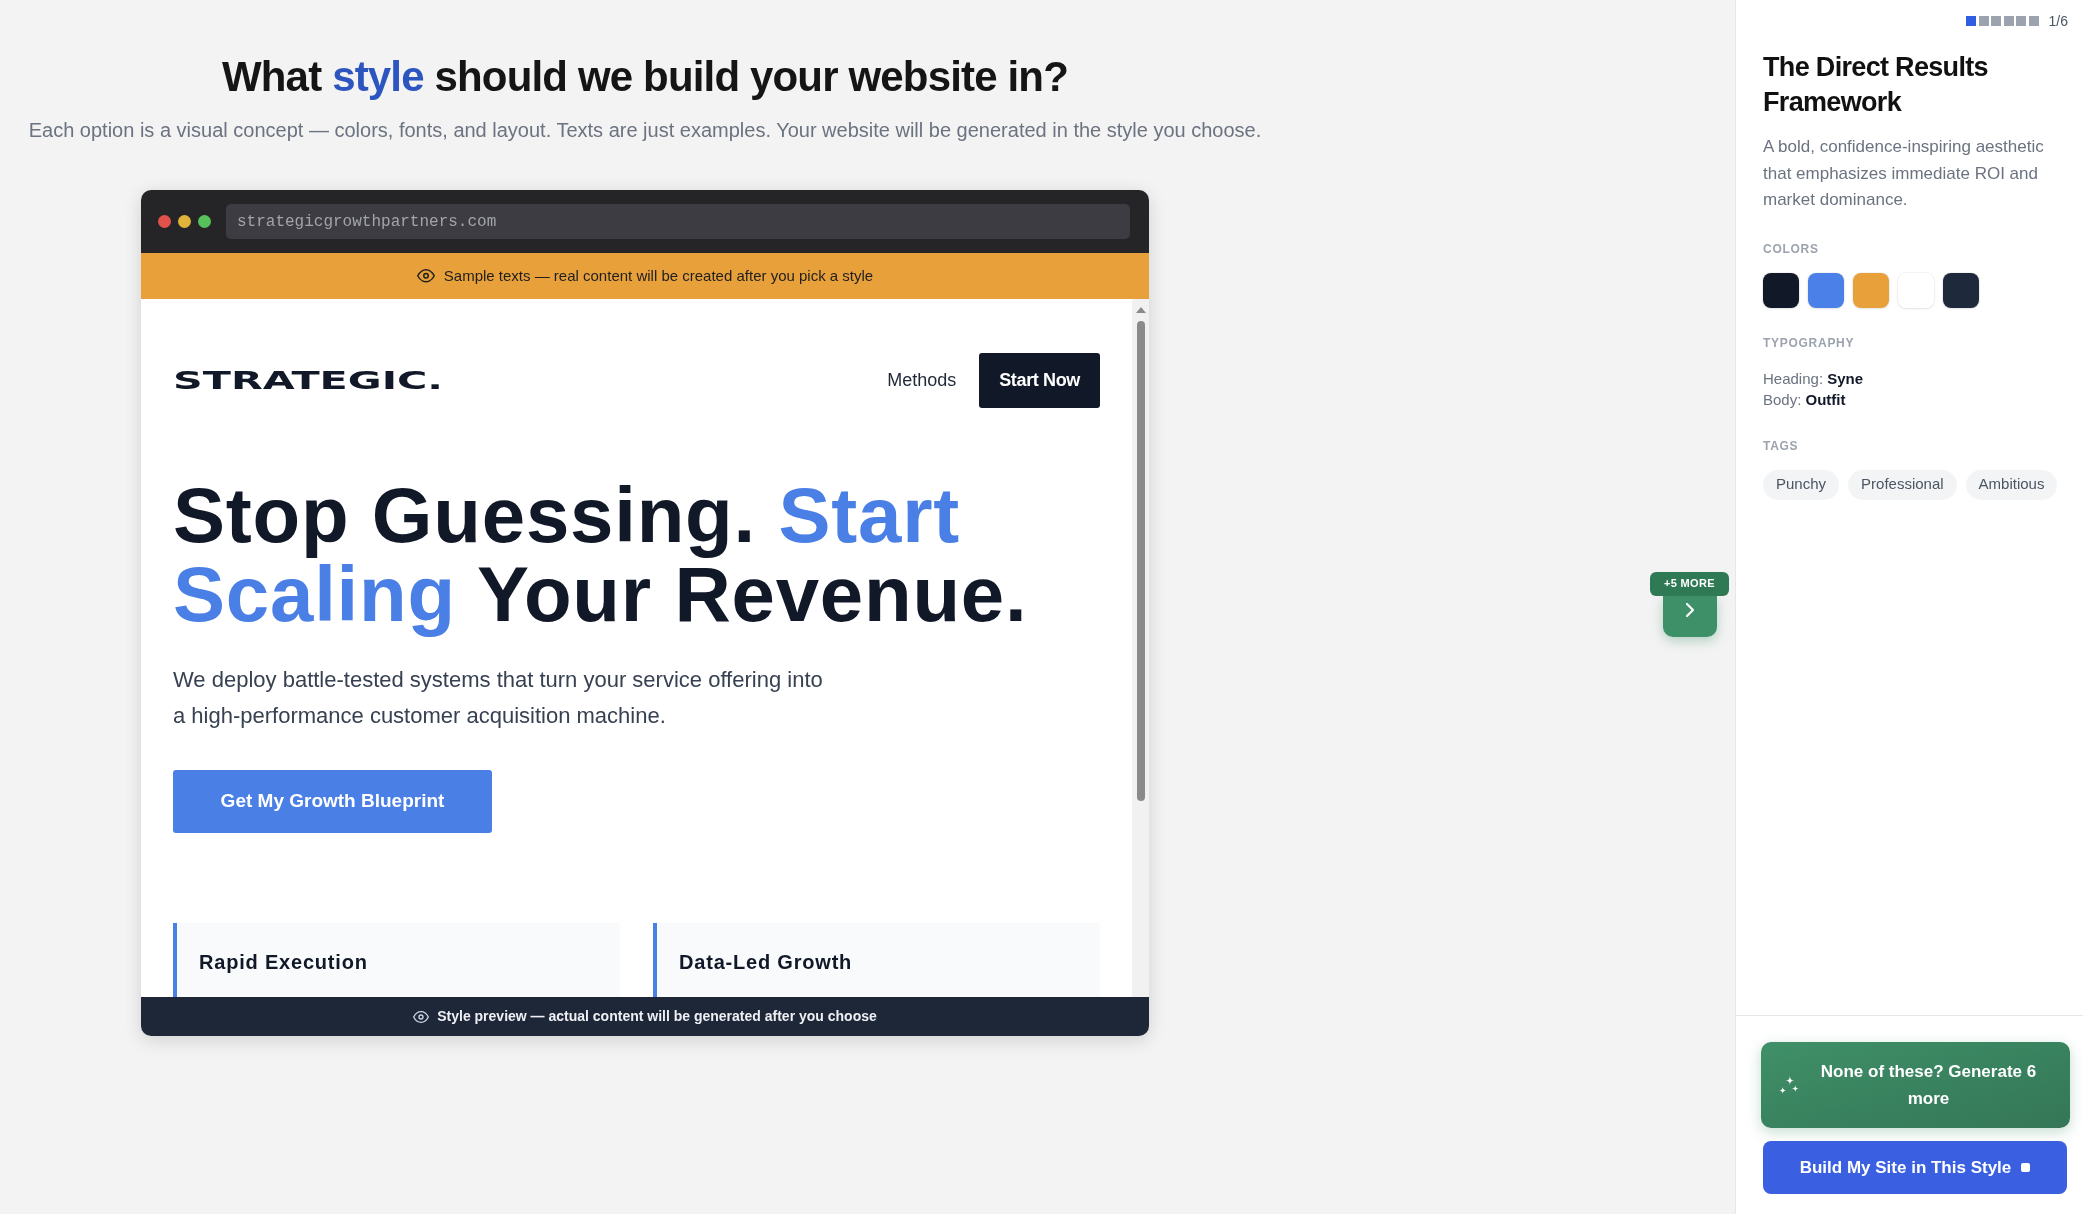  Describe the element at coordinates (658, 275) in the screenshot. I see `notice-text: Sample texts — real content will be created after you pick a style` at that location.